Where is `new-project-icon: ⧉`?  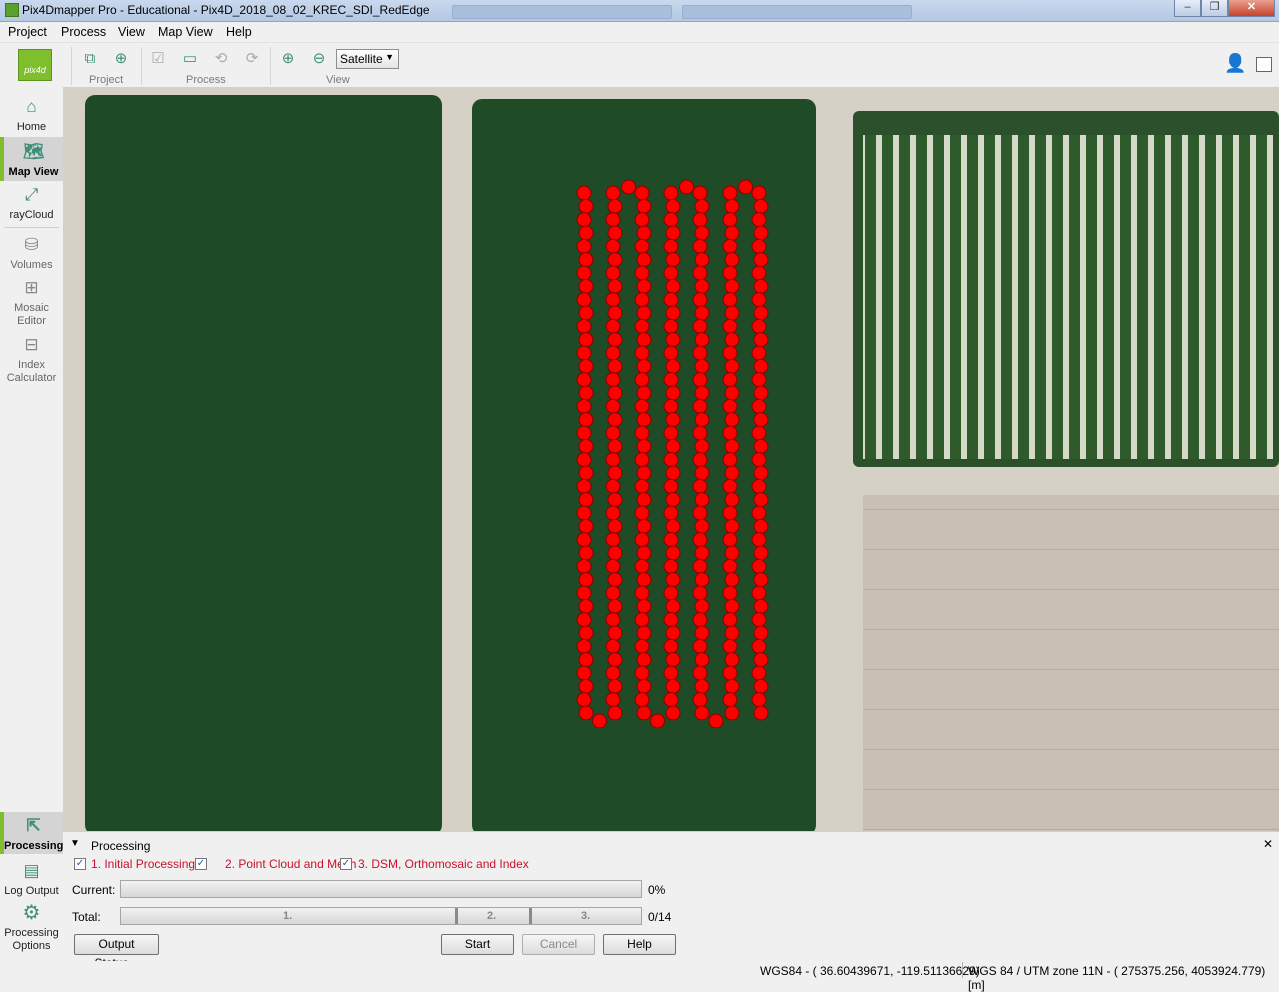
new-project-icon: ⧉ is located at coordinates (90, 59).